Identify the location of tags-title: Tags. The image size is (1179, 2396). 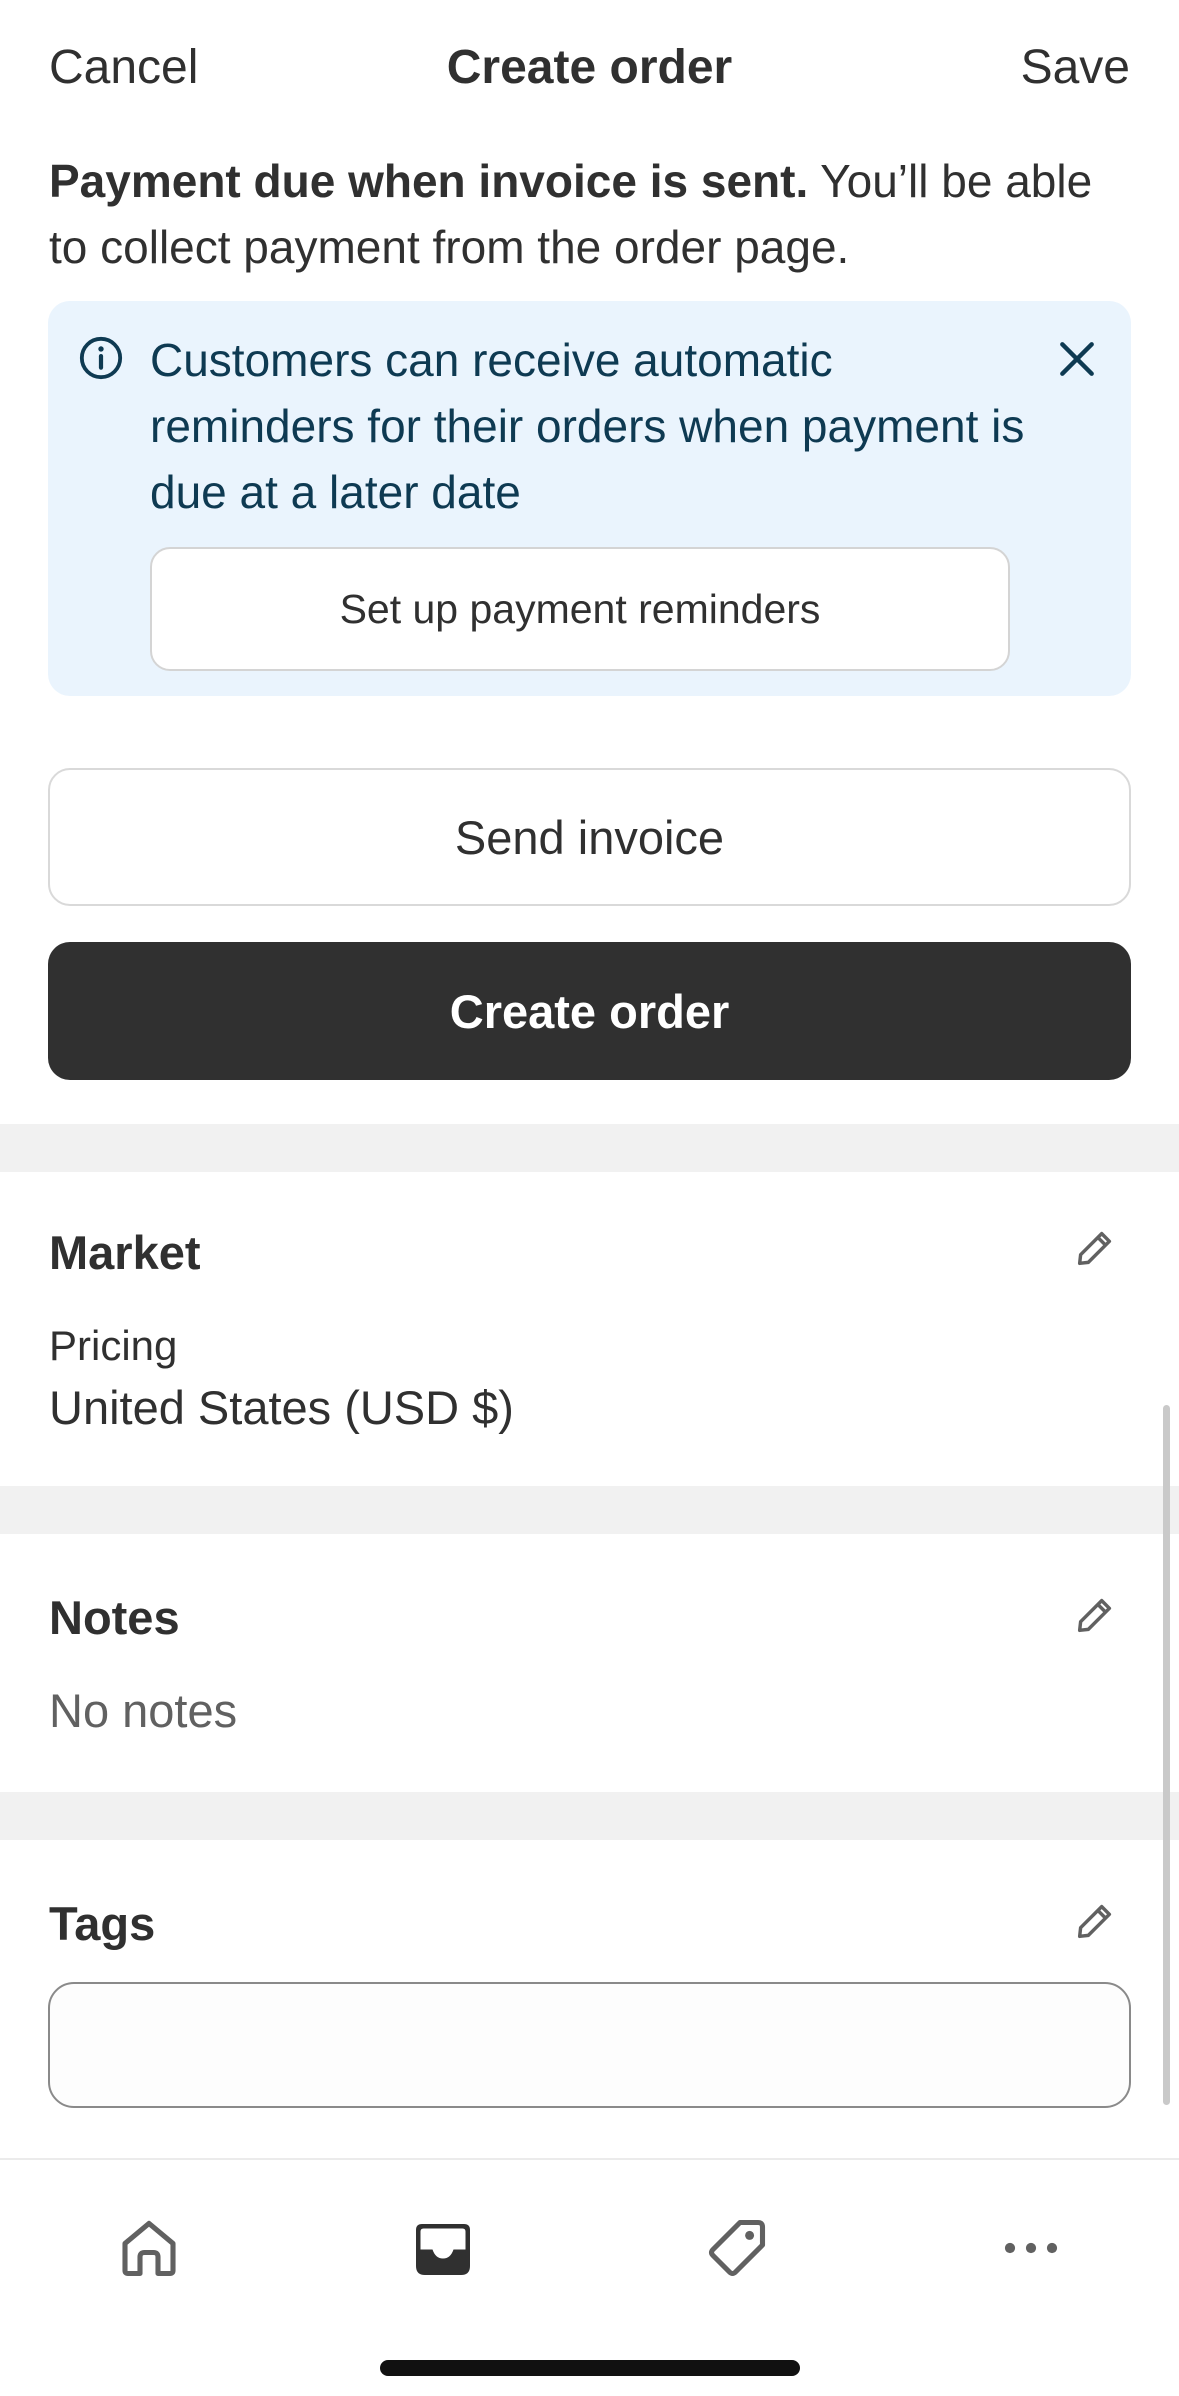
(102, 1923).